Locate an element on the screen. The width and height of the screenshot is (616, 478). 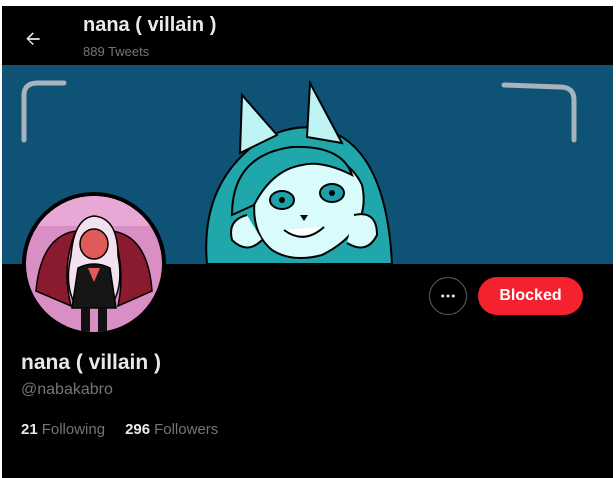
header-title: nana ( villain ) is located at coordinates (150, 25).